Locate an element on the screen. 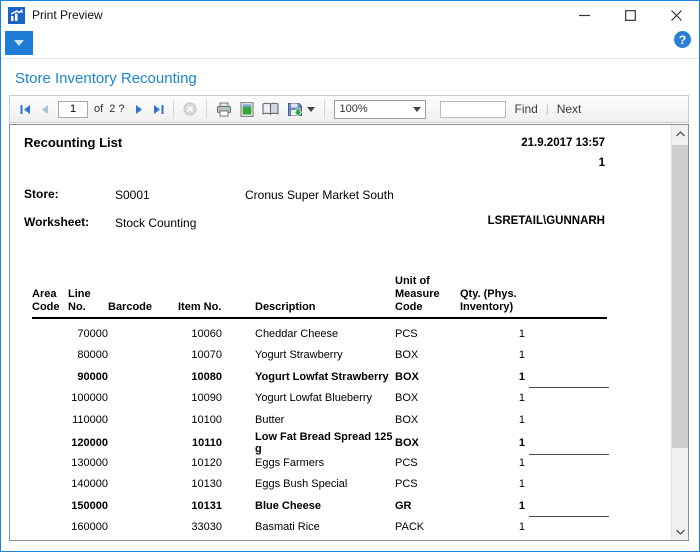 The image size is (700, 552). cell-line-no: 160000 is located at coordinates (89, 527).